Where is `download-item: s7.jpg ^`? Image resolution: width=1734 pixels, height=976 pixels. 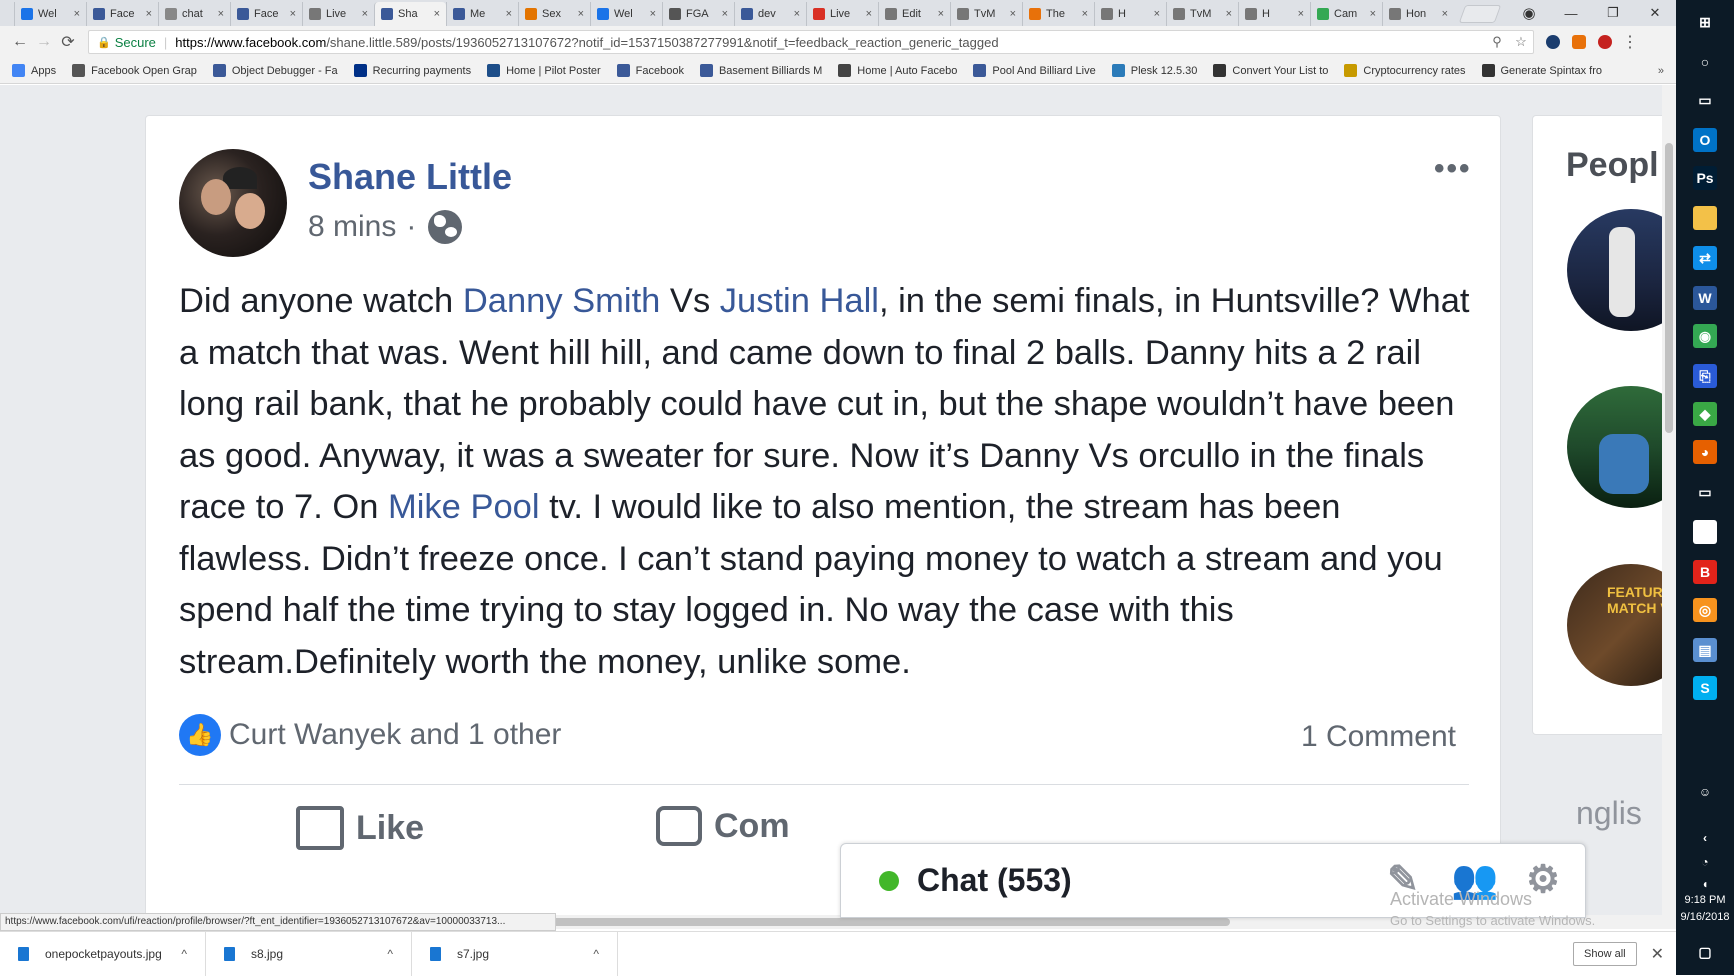 download-item: s7.jpg ^ is located at coordinates (515, 953).